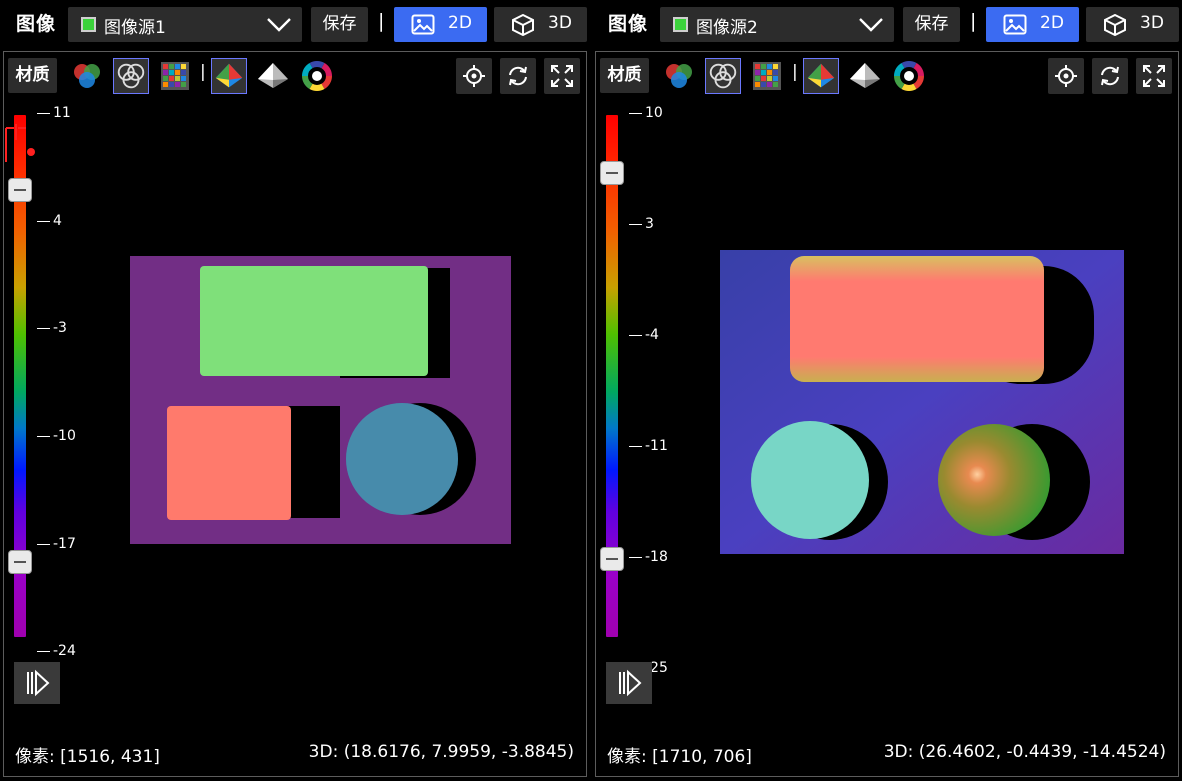 The width and height of the screenshot is (1182, 781). I want to click on colorbar-tick: -3, so click(52, 328).